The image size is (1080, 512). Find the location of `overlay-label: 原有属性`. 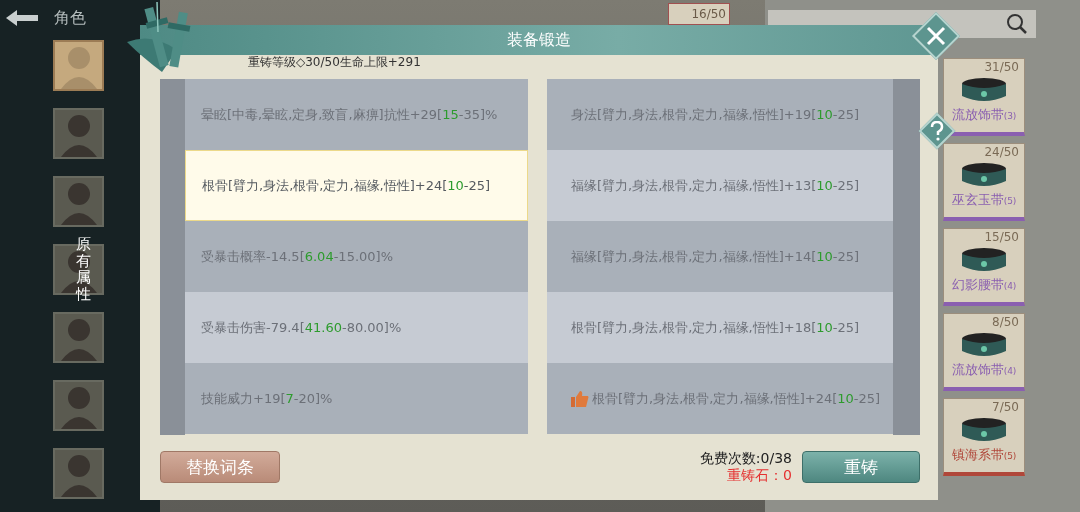

overlay-label: 原有属性 is located at coordinates (83, 269).